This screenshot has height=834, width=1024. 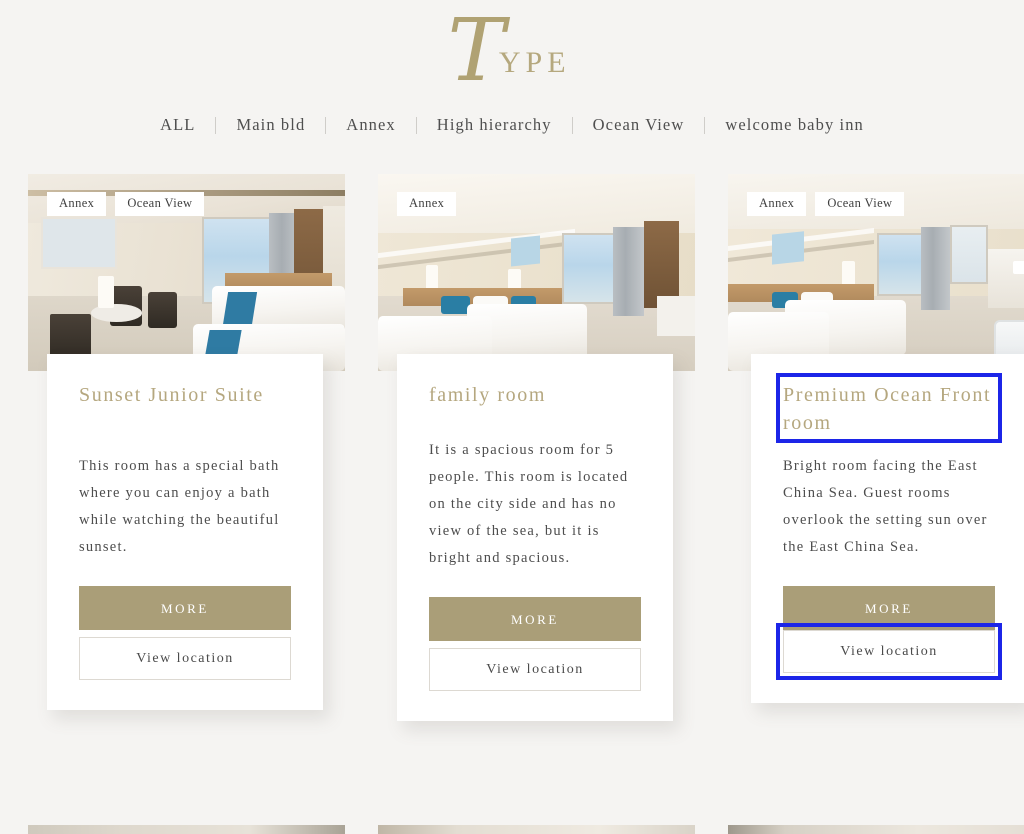 I want to click on logo-text: YPE, so click(x=534, y=62).